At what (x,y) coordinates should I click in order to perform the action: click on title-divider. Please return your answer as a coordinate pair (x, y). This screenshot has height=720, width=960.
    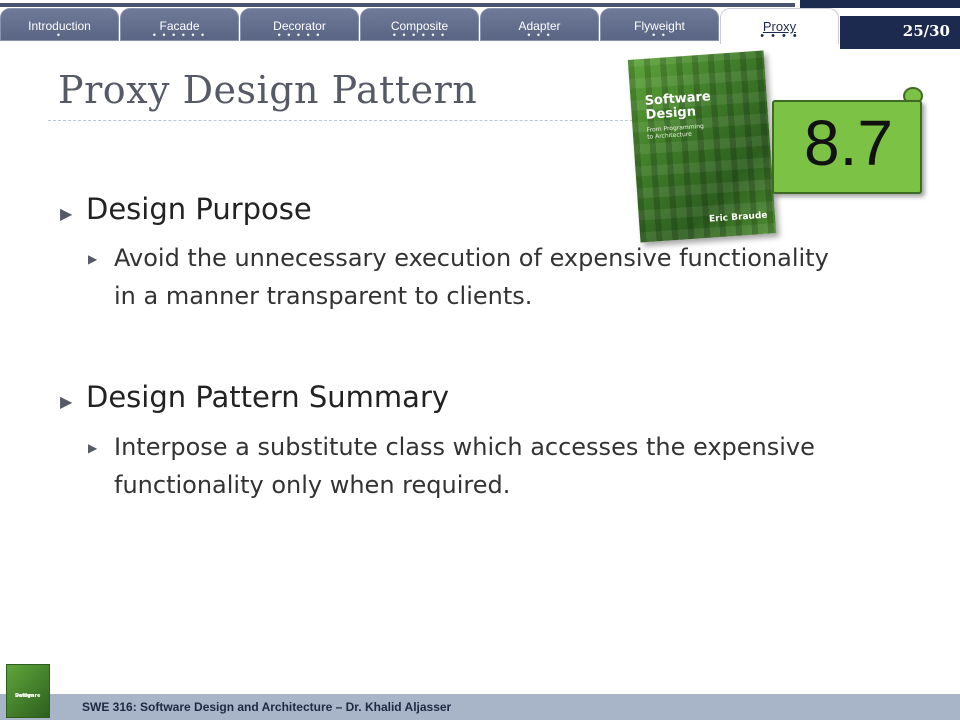
    Looking at the image, I should click on (343, 120).